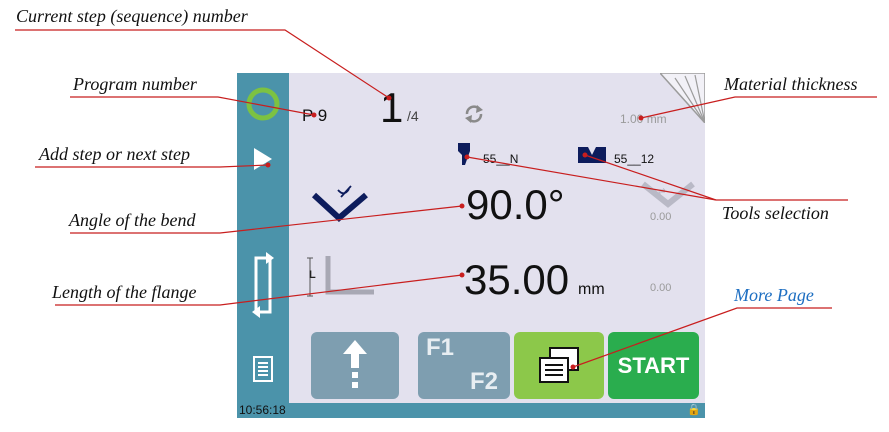 This screenshot has height=432, width=889. Describe the element at coordinates (774, 295) in the screenshot. I see `annotation-more-page: More Page` at that location.